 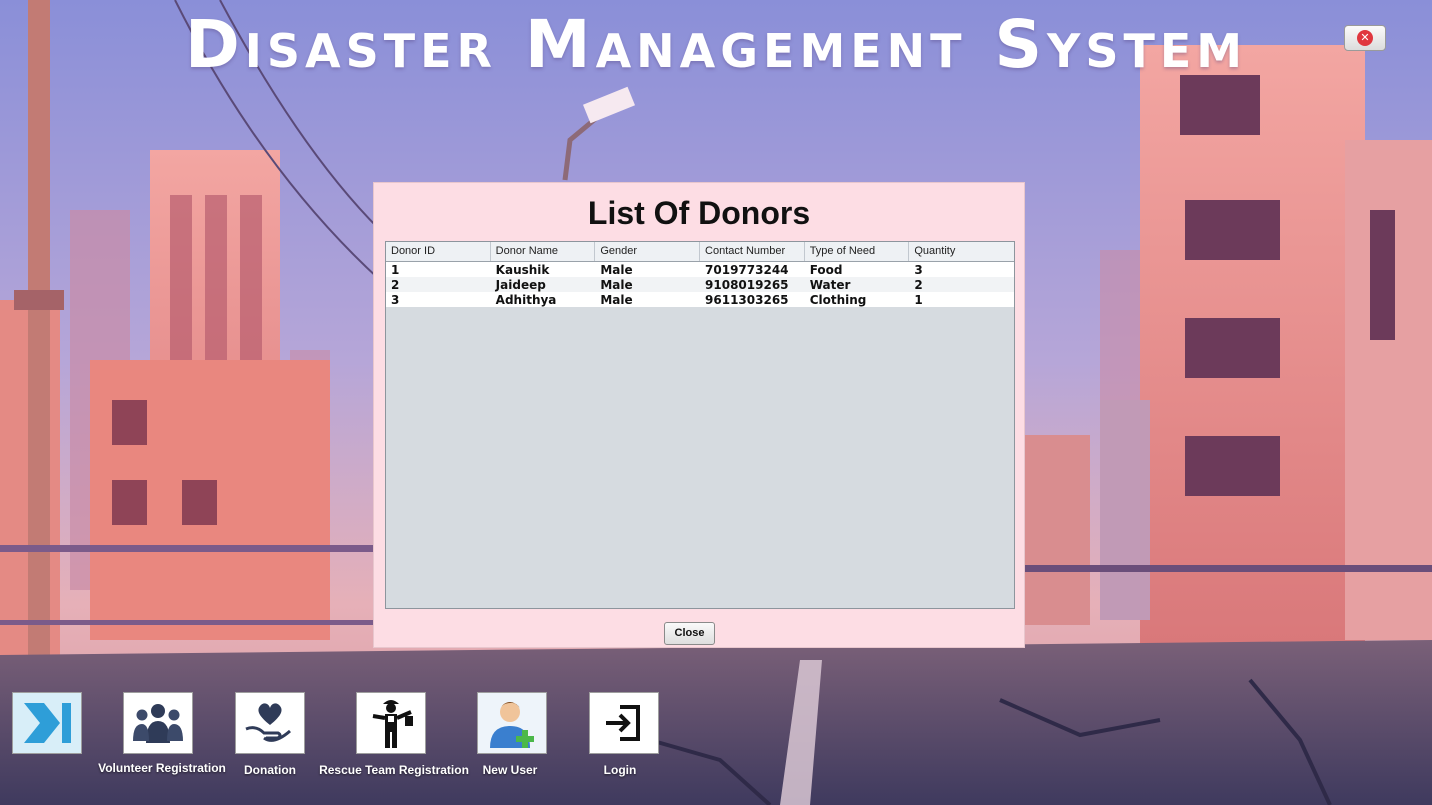 What do you see at coordinates (700, 269) in the screenshot?
I see `table-row: 1 Kaushik Male 7019773244 Food 3` at bounding box center [700, 269].